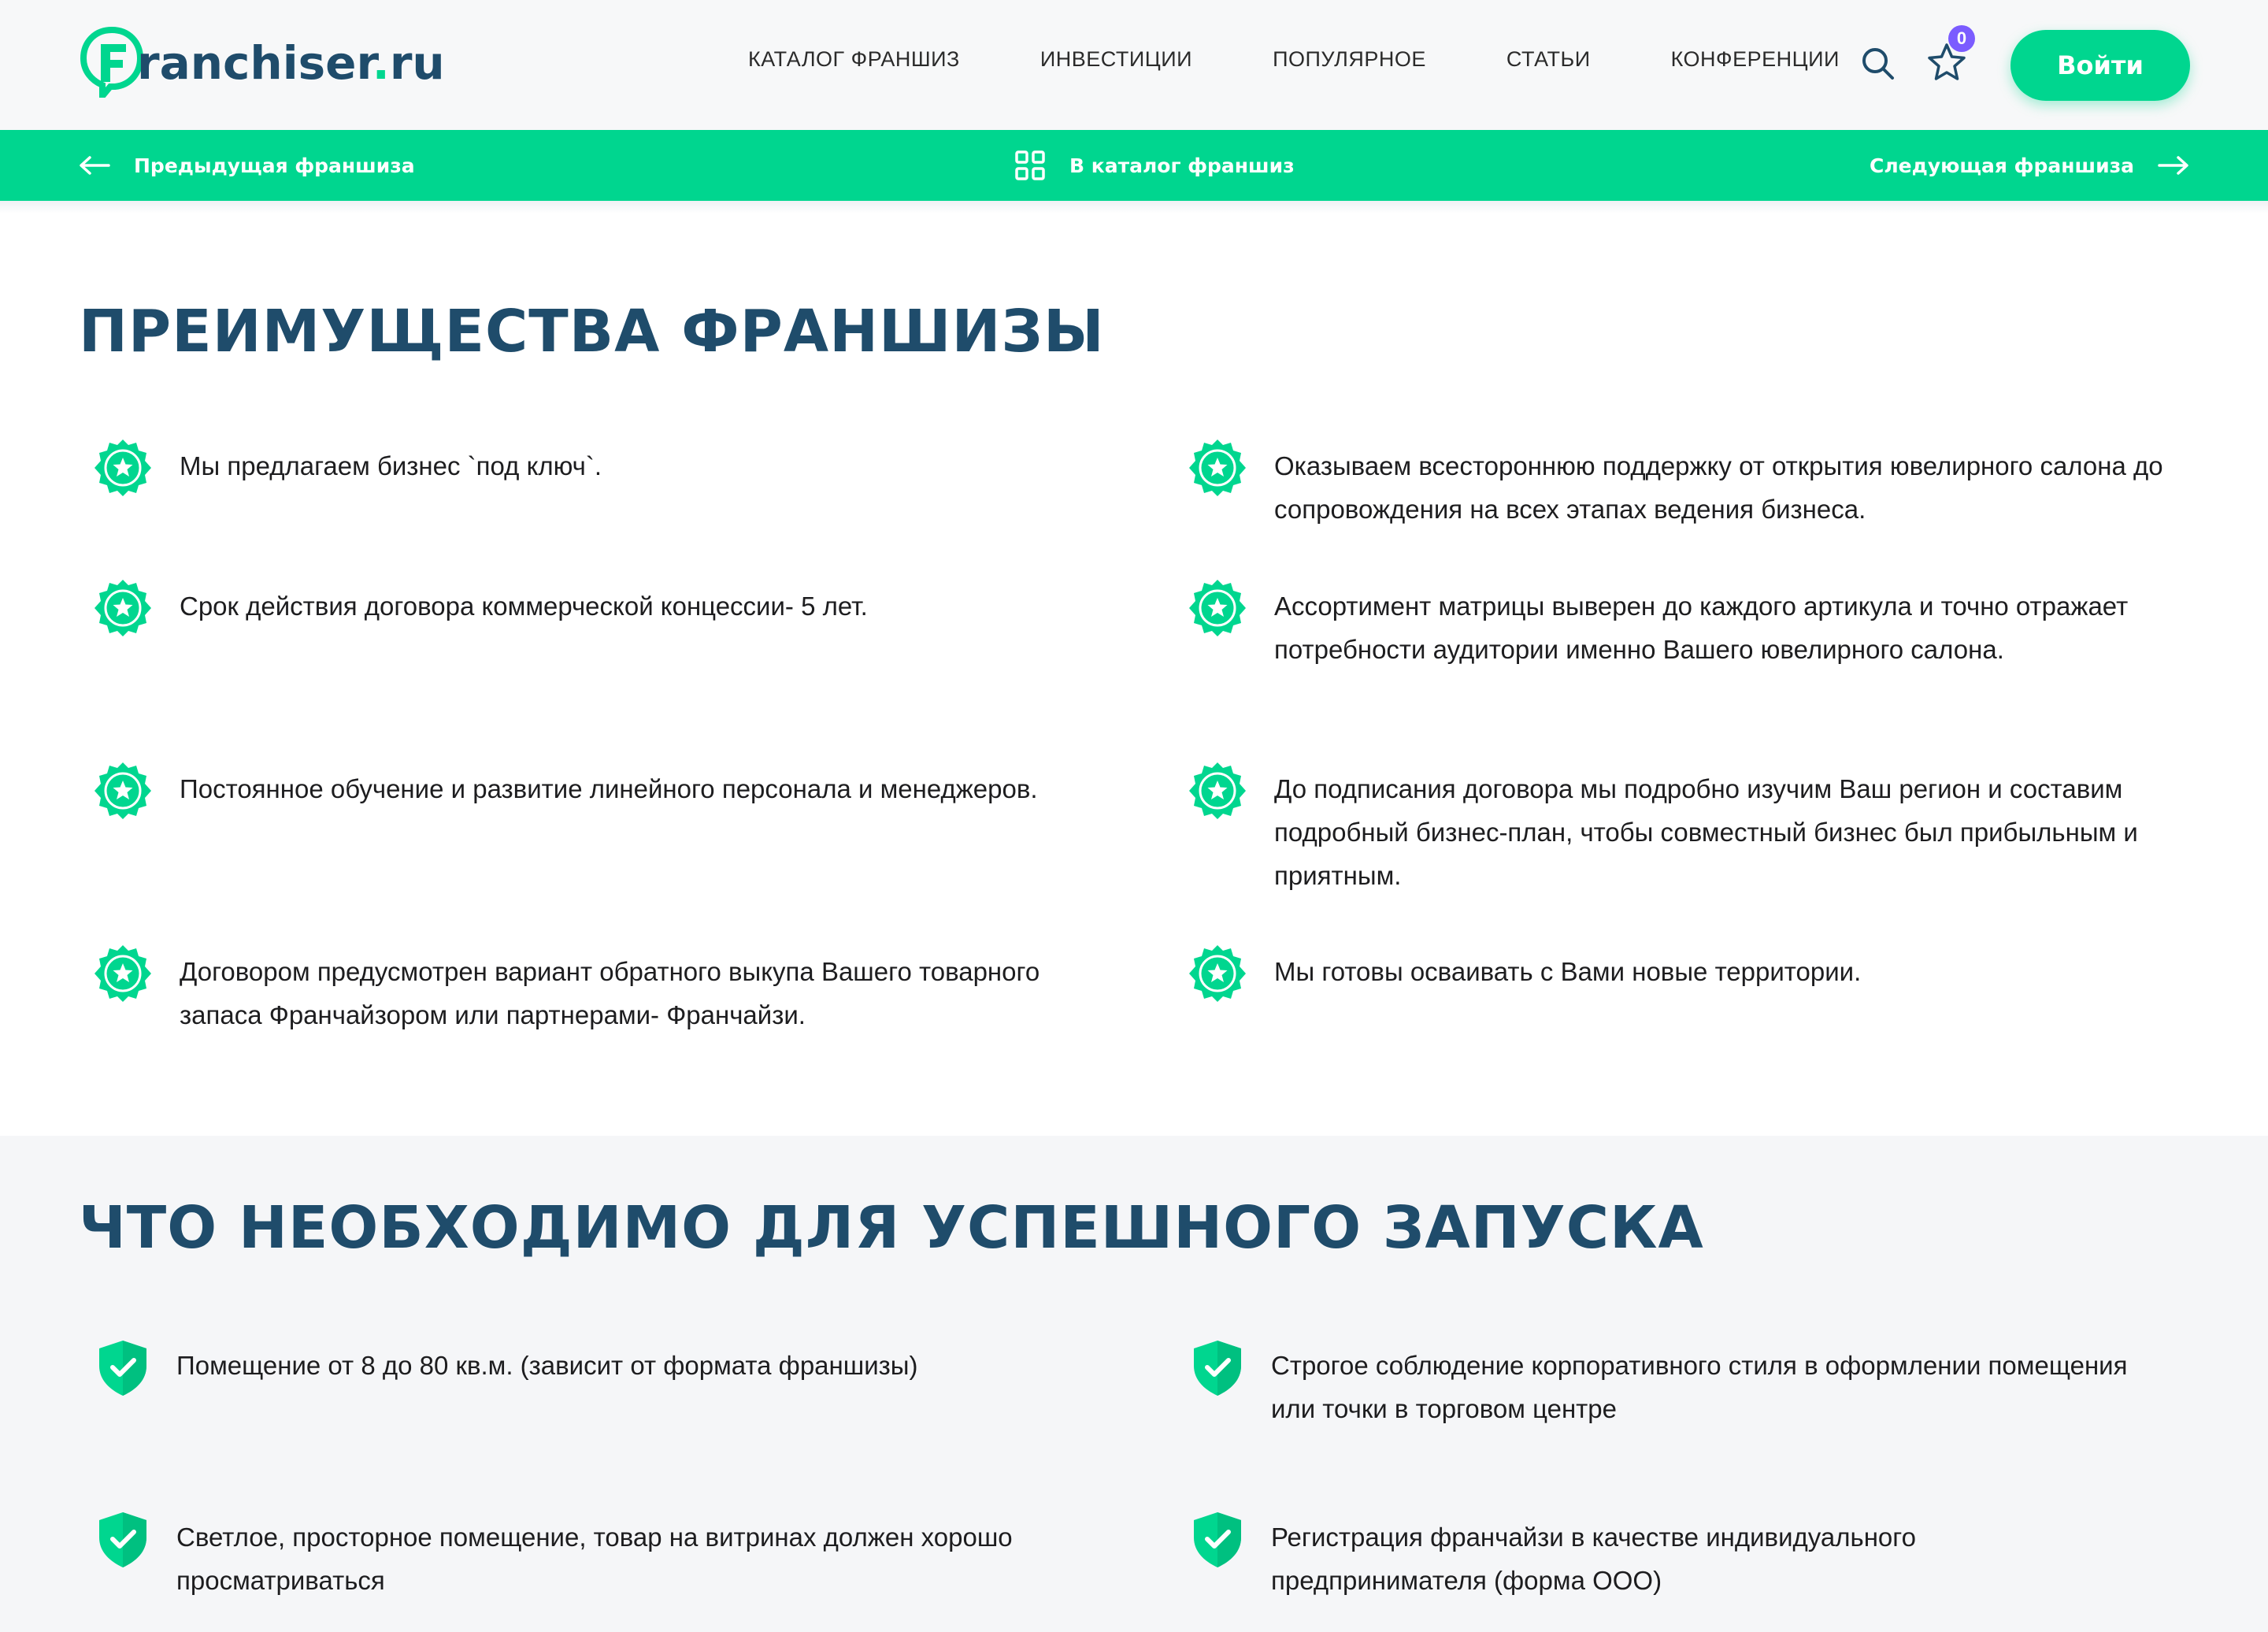  I want to click on nav-popular: ПОПУЛЯРНОЕ, so click(1349, 59).